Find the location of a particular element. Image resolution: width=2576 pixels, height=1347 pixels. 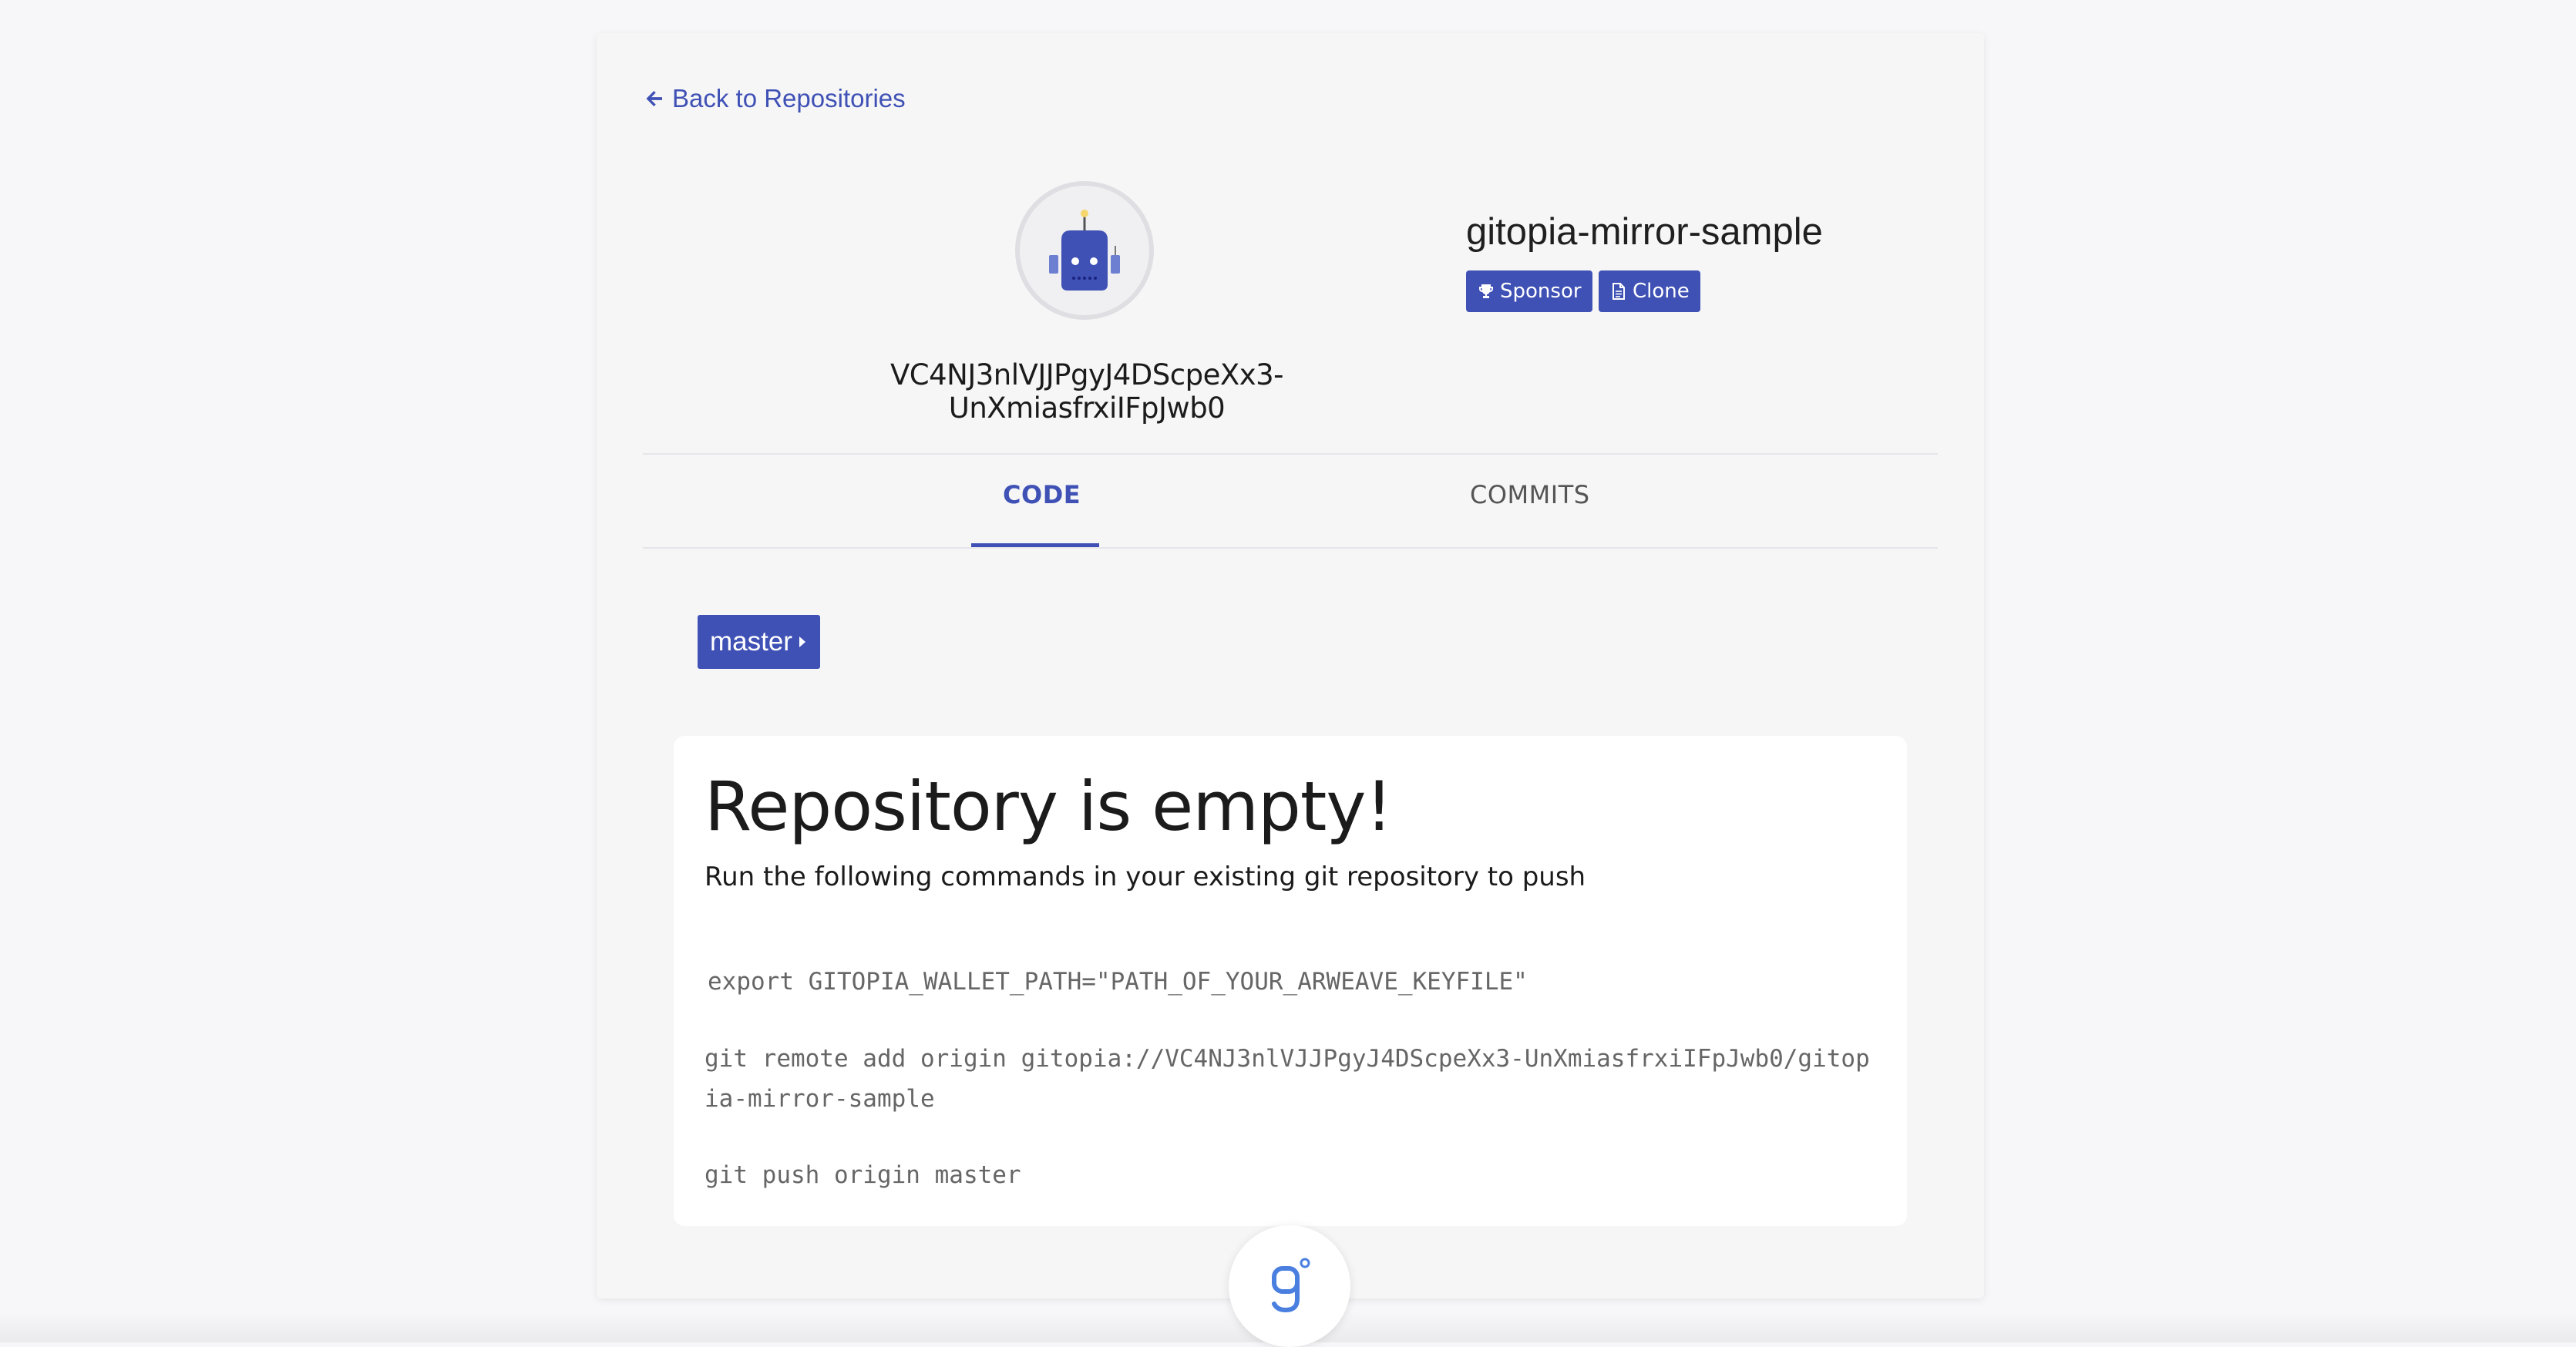

empty-repository-title: Repository is empty! is located at coordinates (1049, 806).